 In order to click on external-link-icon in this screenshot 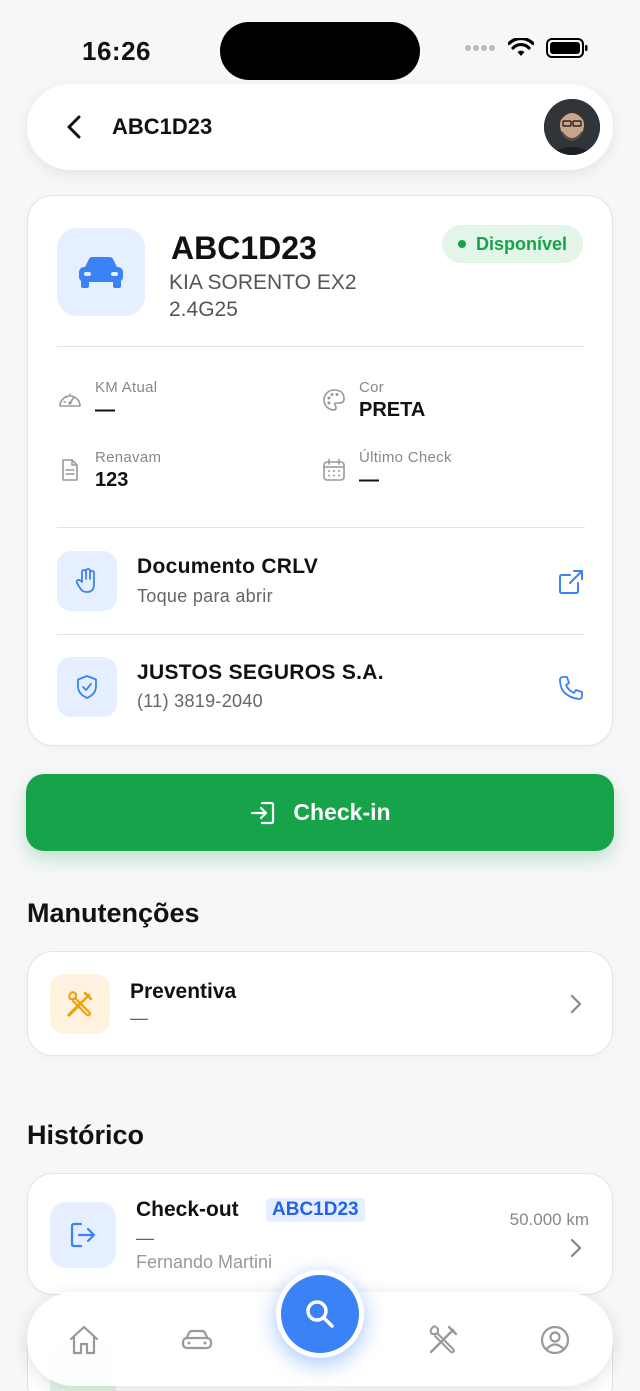, I will do `click(571, 582)`.